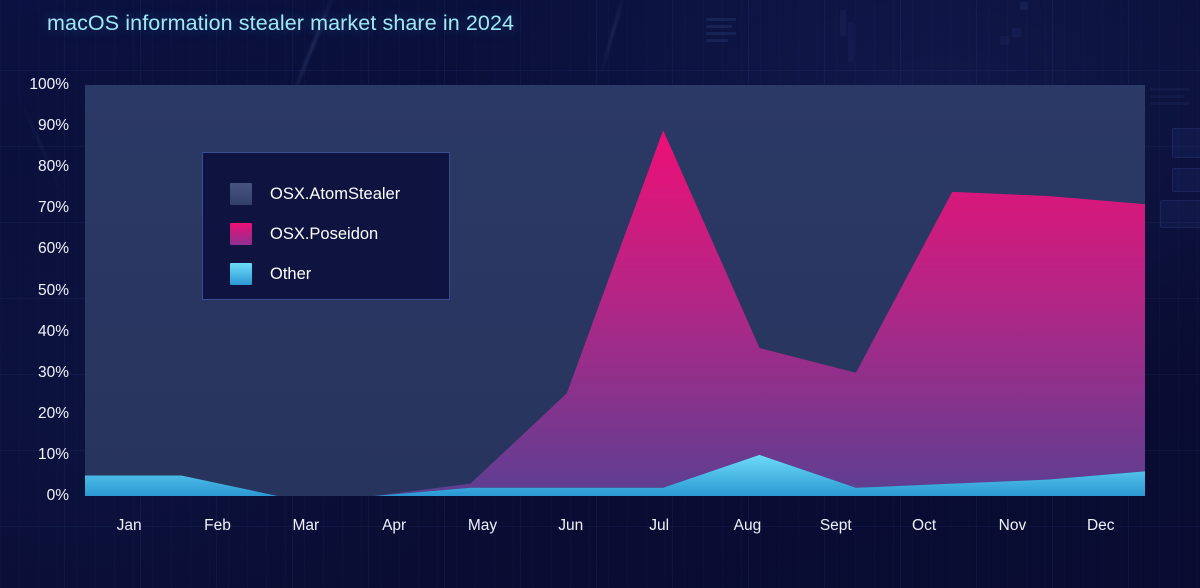  I want to click on y-axis-tick: 0%, so click(57, 495).